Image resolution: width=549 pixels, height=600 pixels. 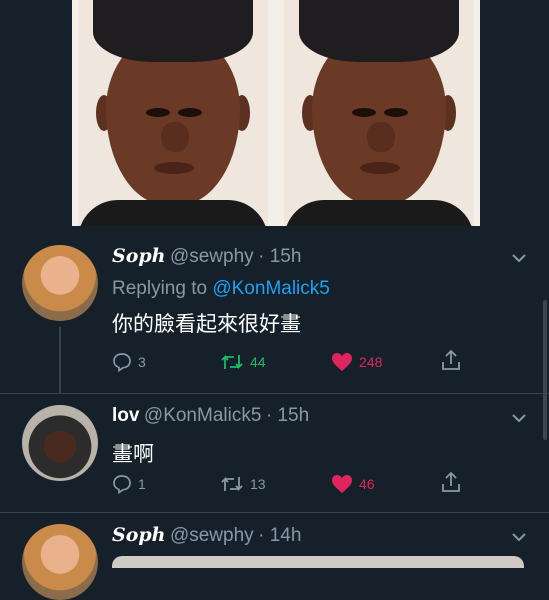 I want to click on thread-line, so click(x=60, y=360).